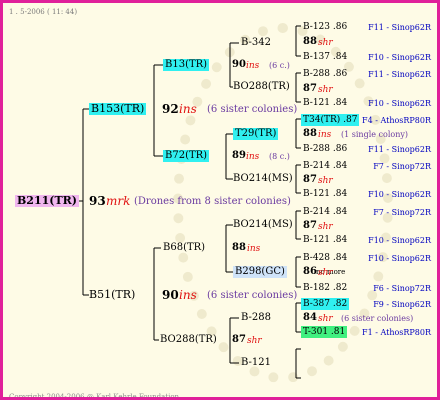  I want to click on queen-t29: T29(TR), so click(256, 134).